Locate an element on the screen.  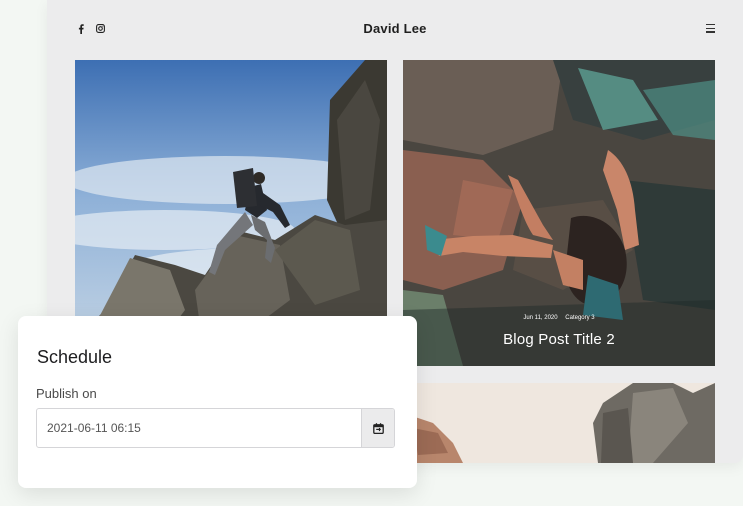
calendar-icon is located at coordinates (378, 428).